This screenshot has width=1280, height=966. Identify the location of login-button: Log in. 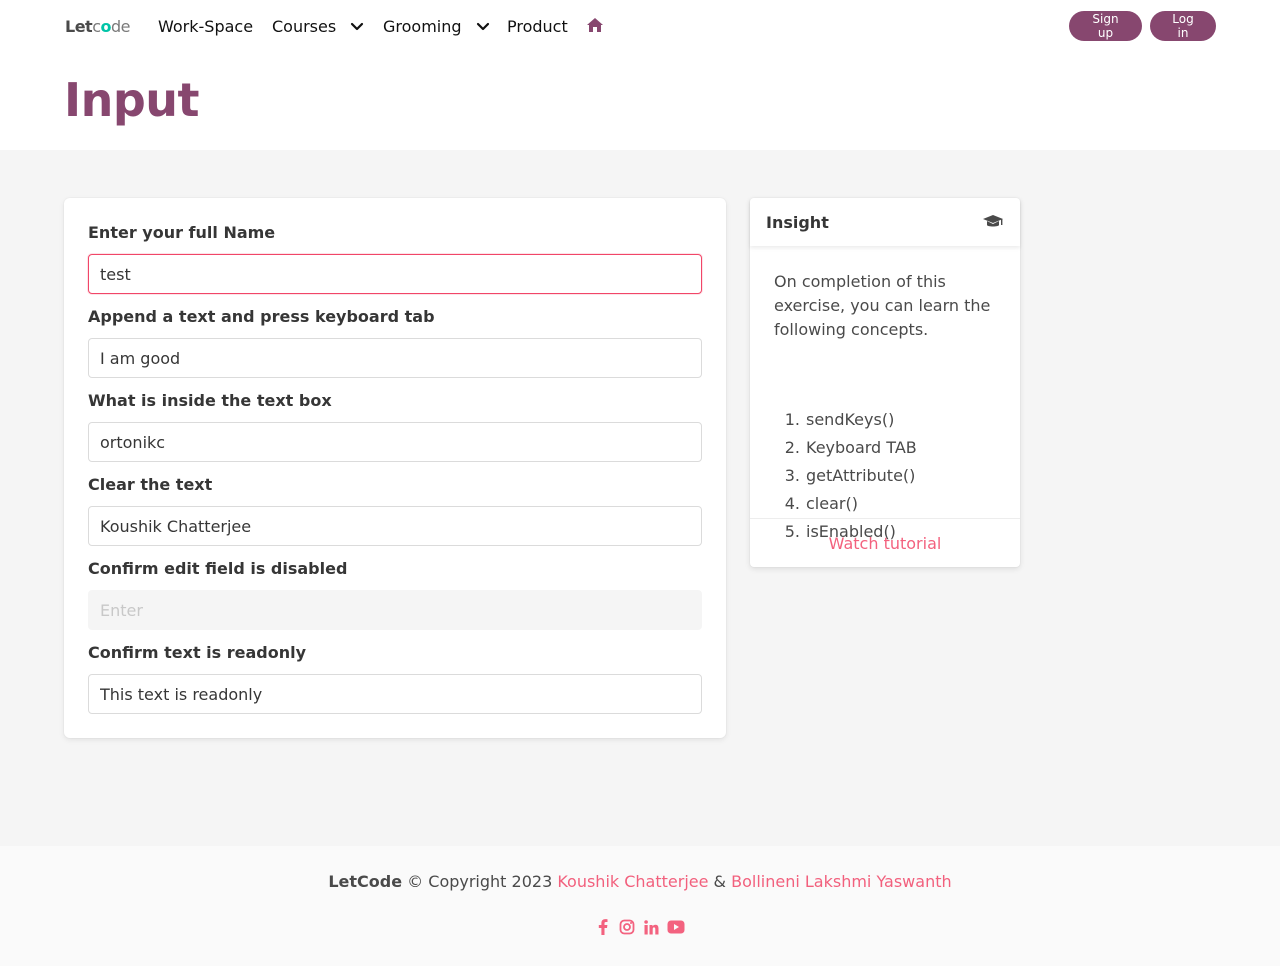
(1183, 26).